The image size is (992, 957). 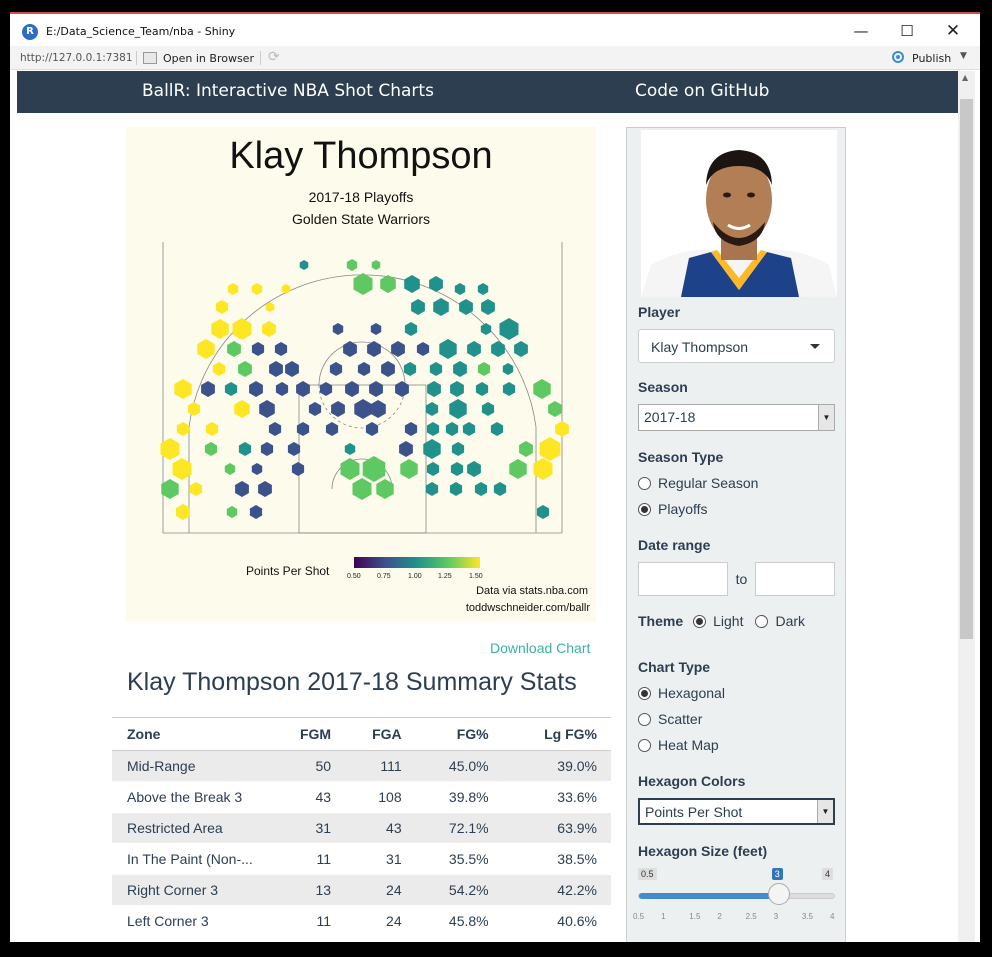 What do you see at coordinates (698, 483) in the screenshot?
I see `season-type-regular: Regular Season` at bounding box center [698, 483].